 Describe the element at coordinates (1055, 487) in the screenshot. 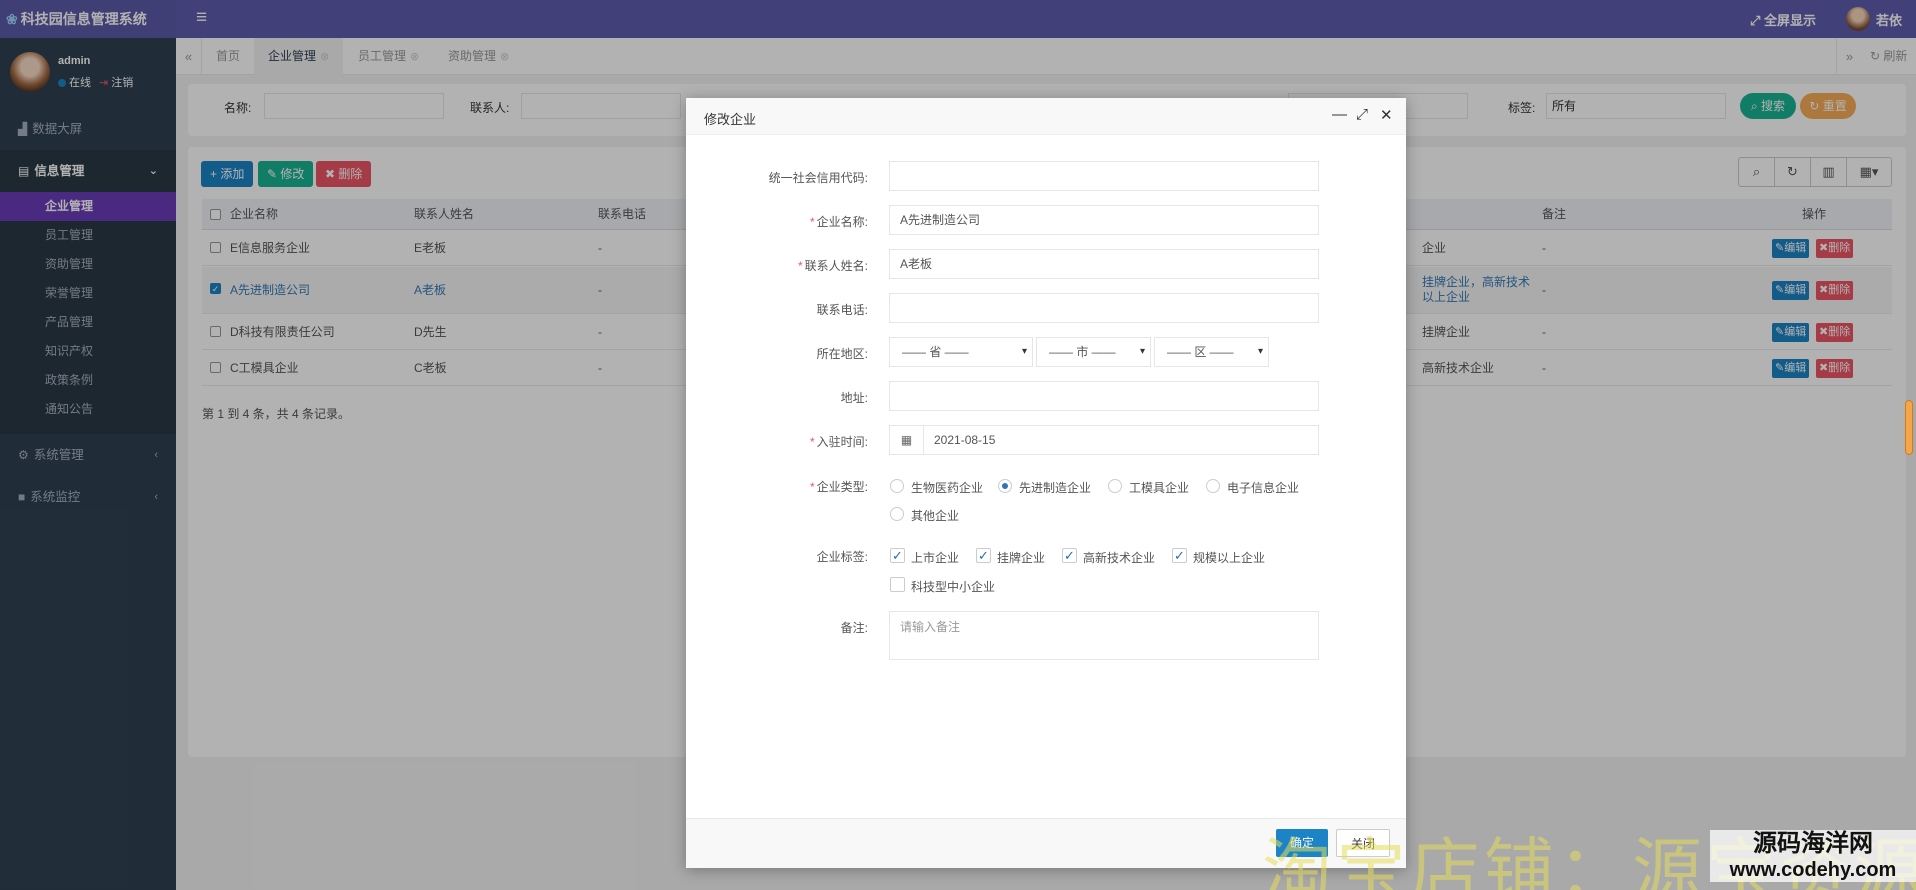

I see `type-option-label: 先进制造企业` at that location.